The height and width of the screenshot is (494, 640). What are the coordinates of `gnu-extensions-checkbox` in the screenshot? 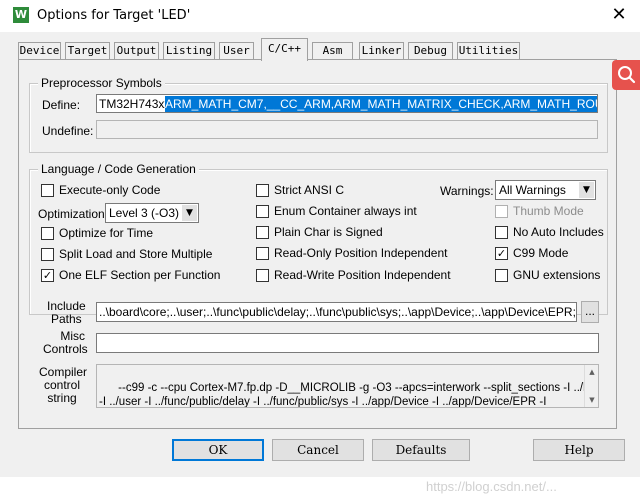 It's located at (501, 275).